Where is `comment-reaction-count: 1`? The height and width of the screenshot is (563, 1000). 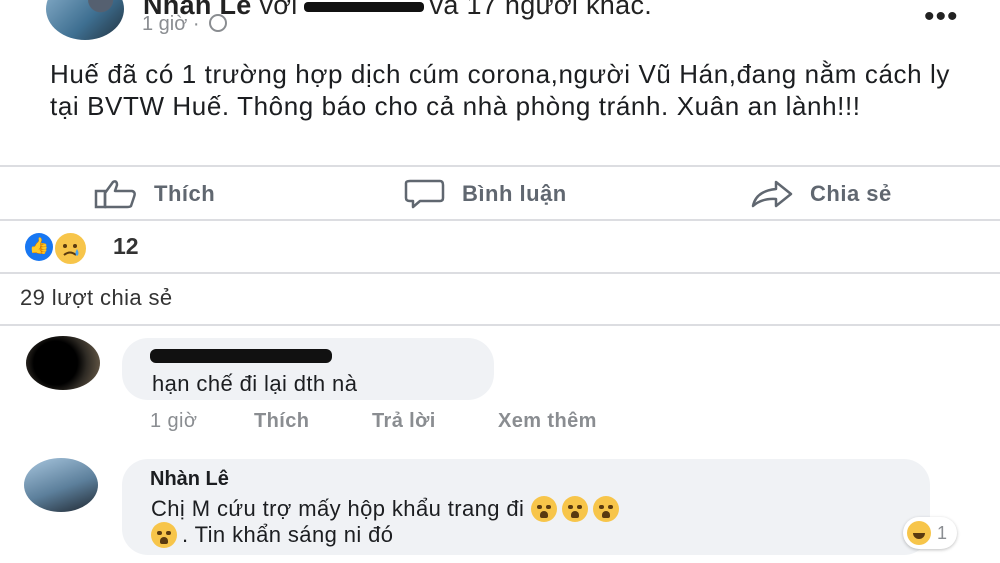 comment-reaction-count: 1 is located at coordinates (942, 532).